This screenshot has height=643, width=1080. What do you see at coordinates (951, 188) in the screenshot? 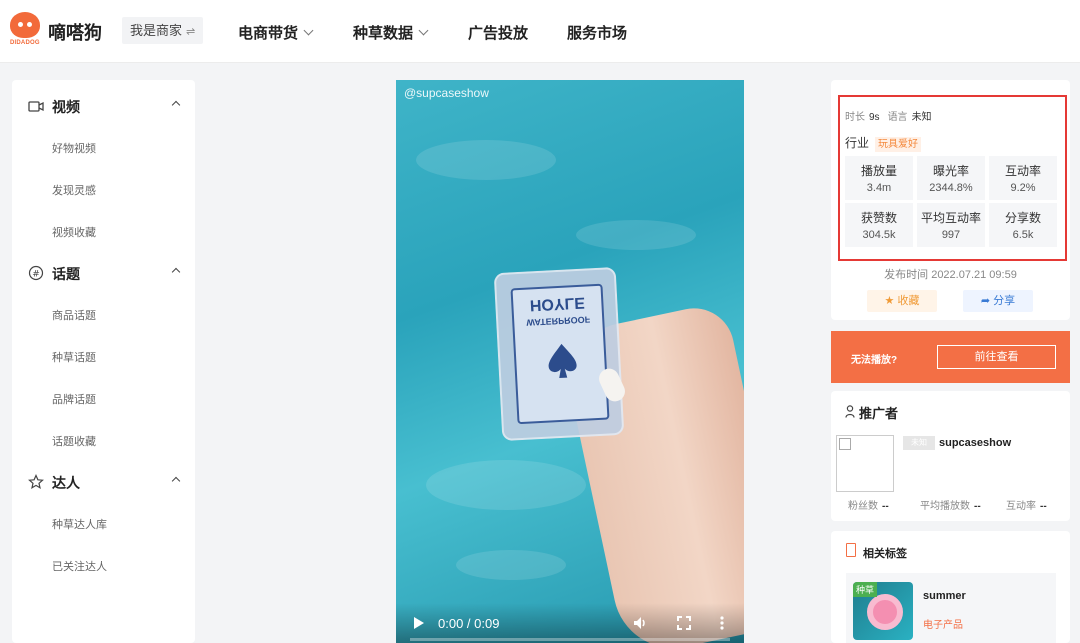
I see `metric-value: 2344.8%` at bounding box center [951, 188].